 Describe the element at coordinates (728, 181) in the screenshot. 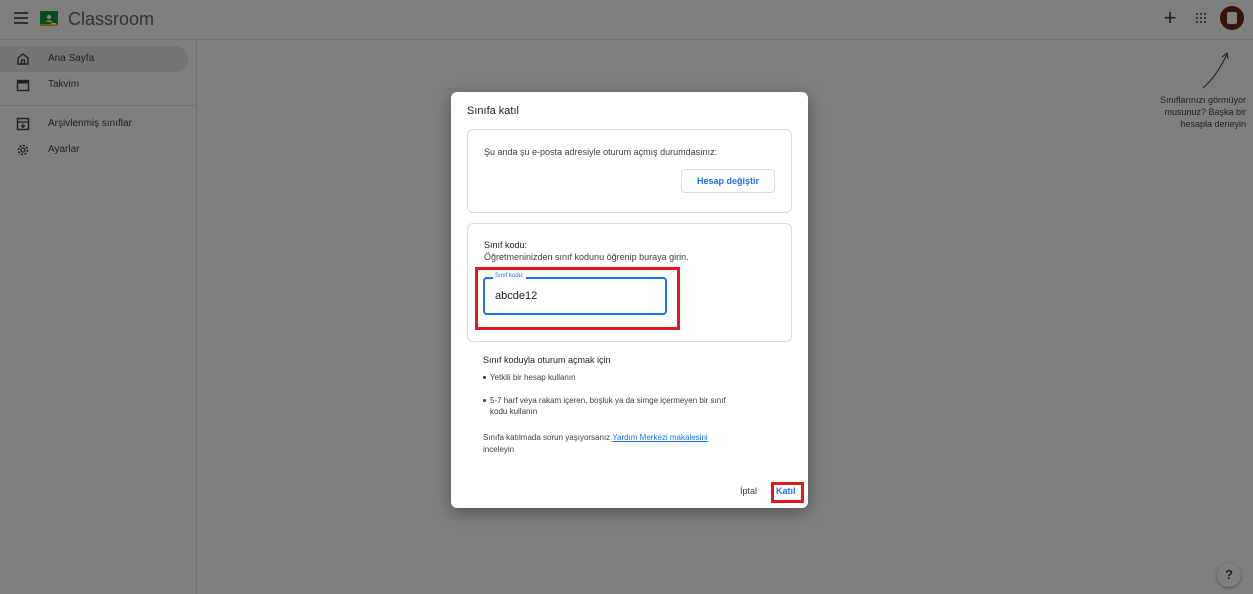

I see `switch-account-button: Hesap değiştir` at that location.